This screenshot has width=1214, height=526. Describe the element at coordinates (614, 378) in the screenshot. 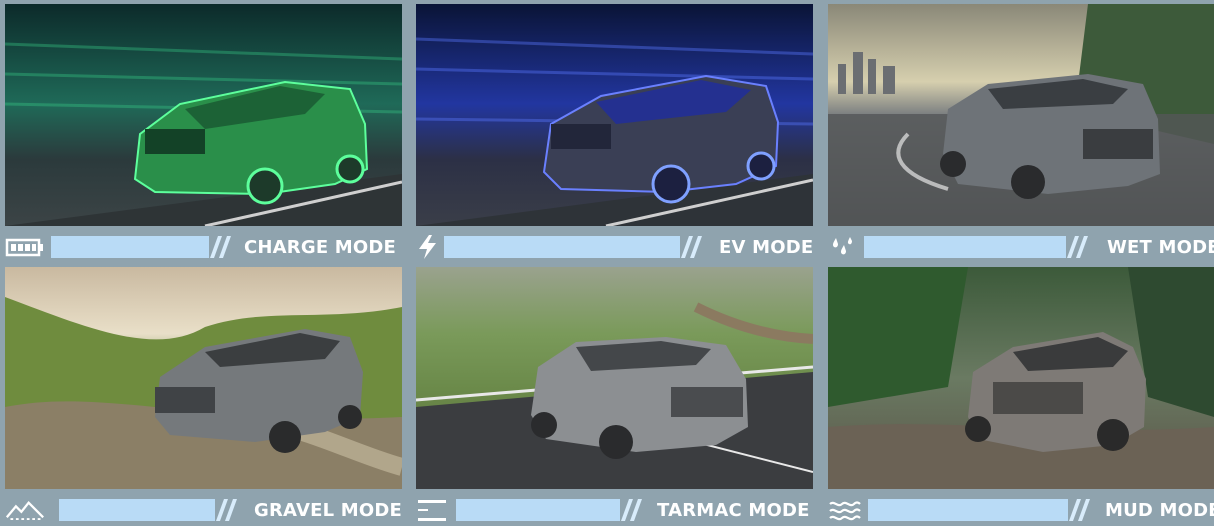

I see `tarmac-mode-photo` at that location.